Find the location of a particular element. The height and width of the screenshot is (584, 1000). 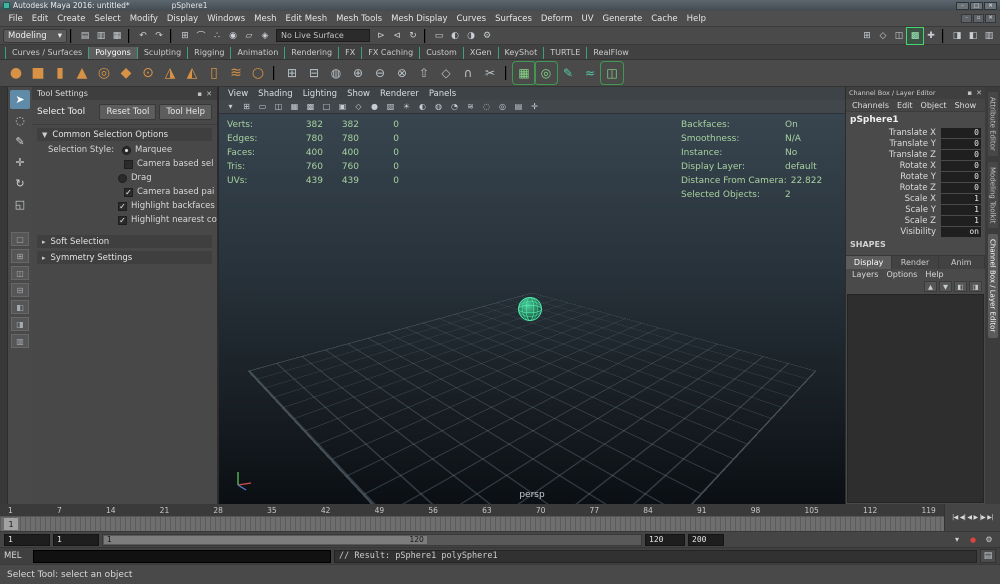

make-live-icon: ◈ is located at coordinates (265, 36).